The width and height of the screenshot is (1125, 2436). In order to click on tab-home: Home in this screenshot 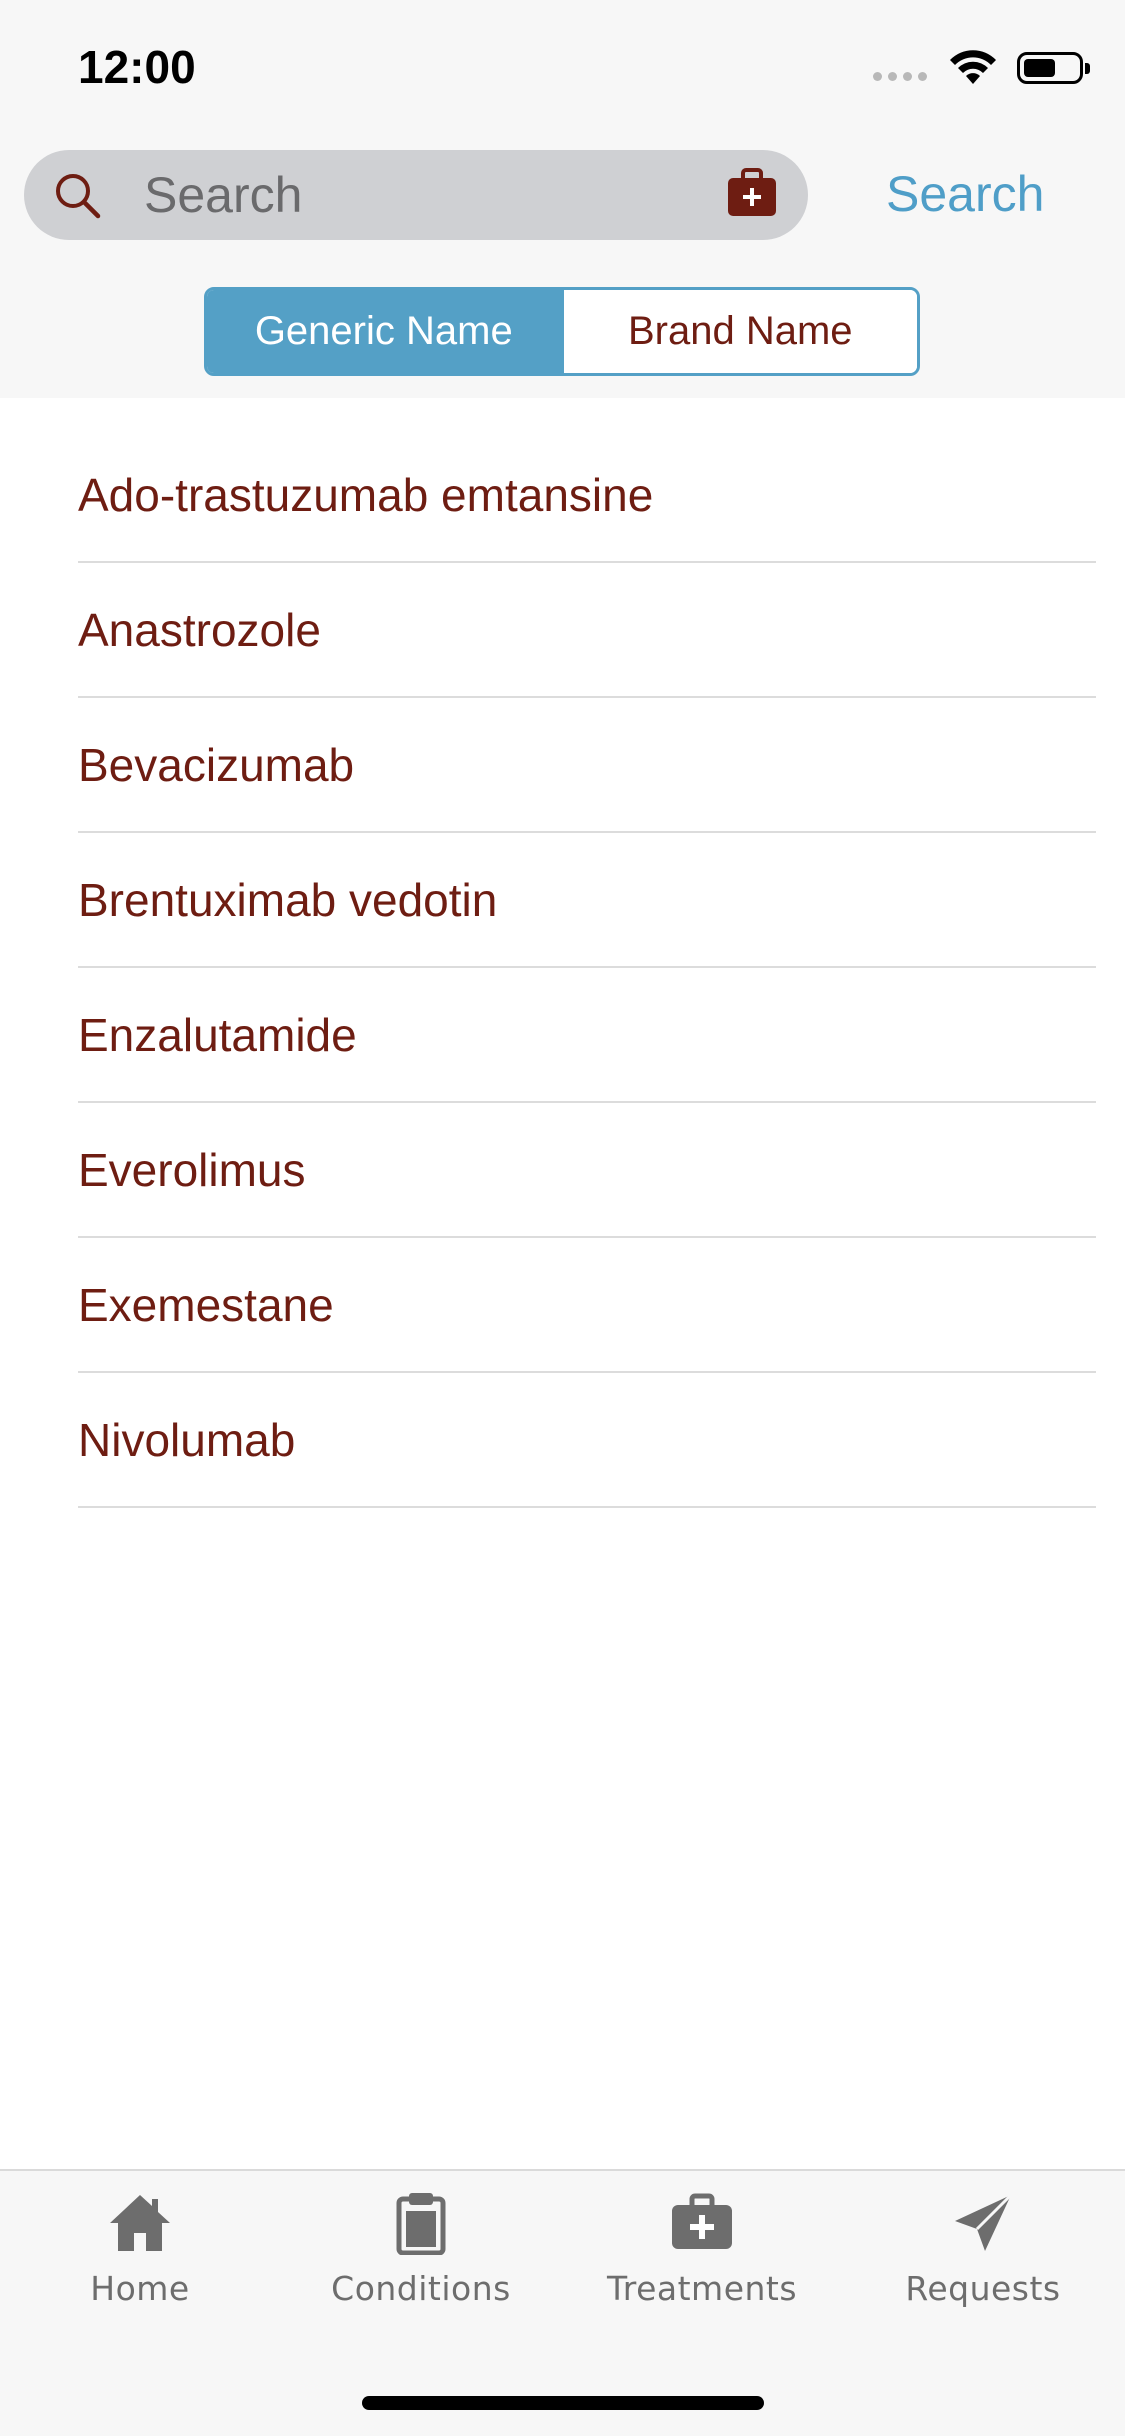, I will do `click(140, 2249)`.